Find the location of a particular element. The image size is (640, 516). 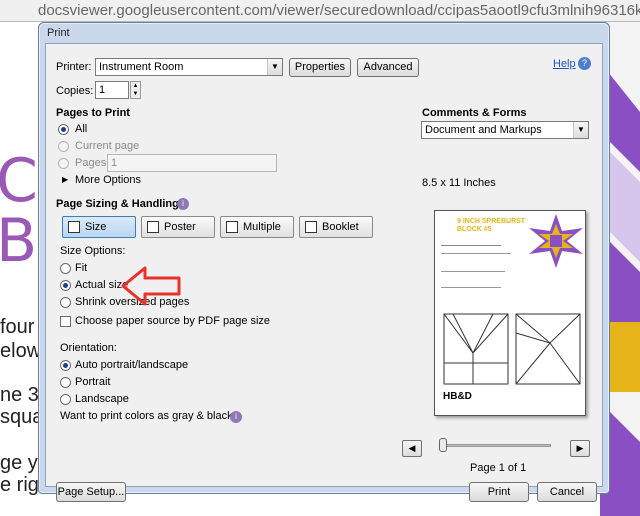

copies-label: Copies: is located at coordinates (75, 91).